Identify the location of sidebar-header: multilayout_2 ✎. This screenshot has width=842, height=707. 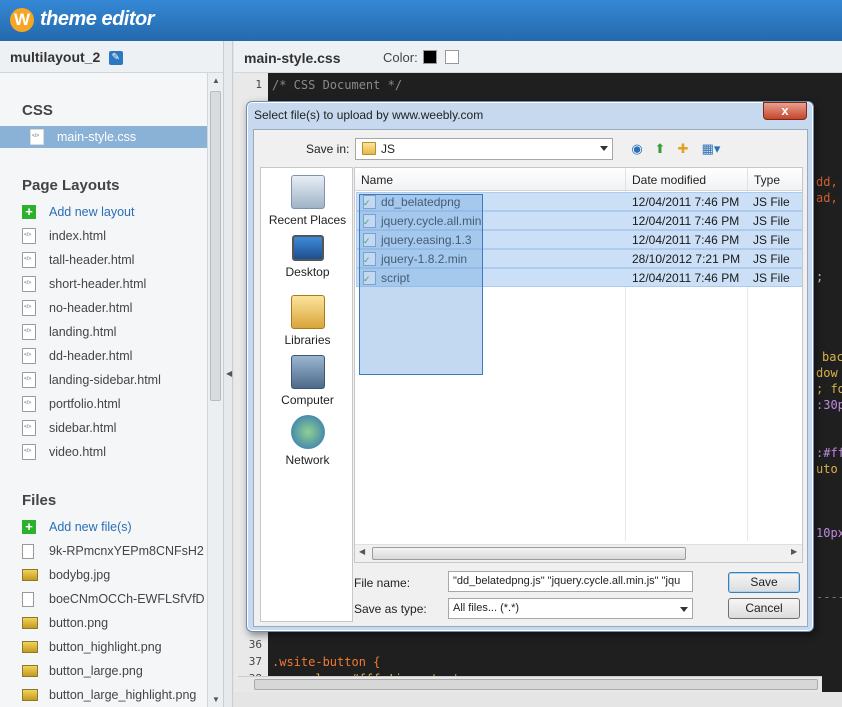
(111, 57).